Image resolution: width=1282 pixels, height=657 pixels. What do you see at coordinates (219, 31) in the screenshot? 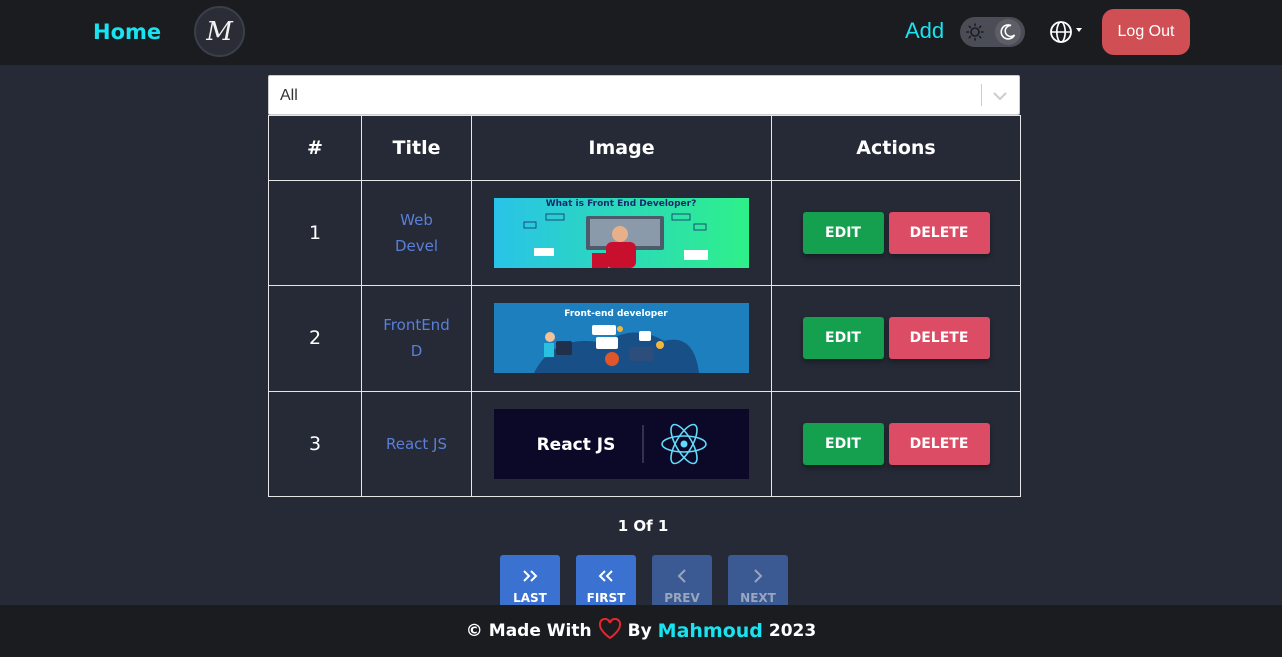
I see `logo-avatar: M` at bounding box center [219, 31].